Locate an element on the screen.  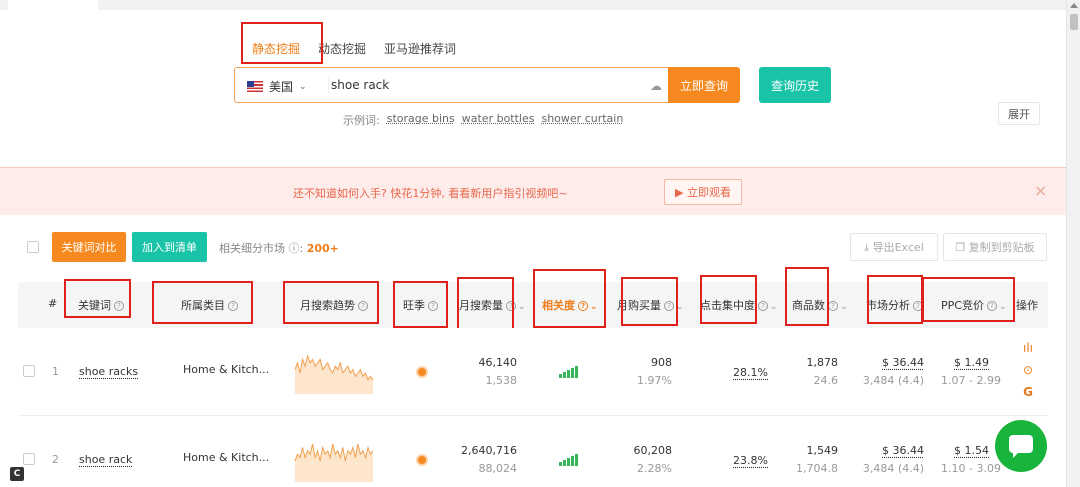
chat-icon is located at coordinates (1021, 446).